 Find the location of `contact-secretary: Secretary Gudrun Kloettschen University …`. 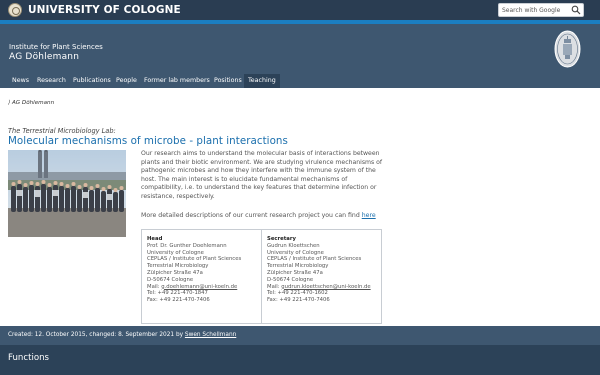

contact-secretary: Secretary Gudrun Kloettschen University … is located at coordinates (322, 276).